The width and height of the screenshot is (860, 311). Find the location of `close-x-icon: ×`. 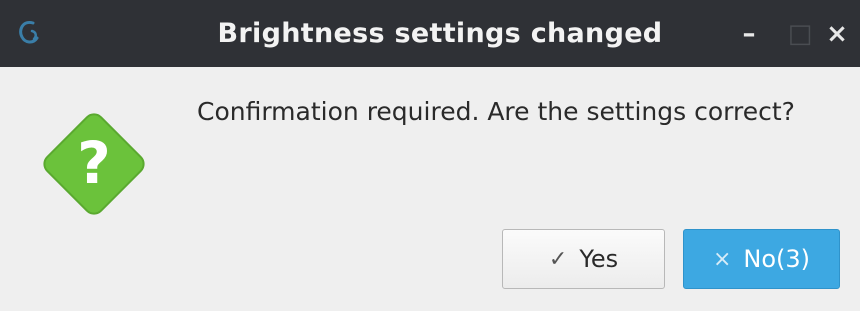

close-x-icon: × is located at coordinates (722, 259).